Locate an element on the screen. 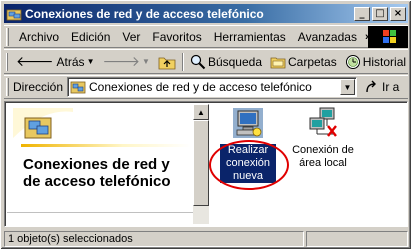  status-bar: 1 objeto(s) seleccionados is located at coordinates (206, 239).